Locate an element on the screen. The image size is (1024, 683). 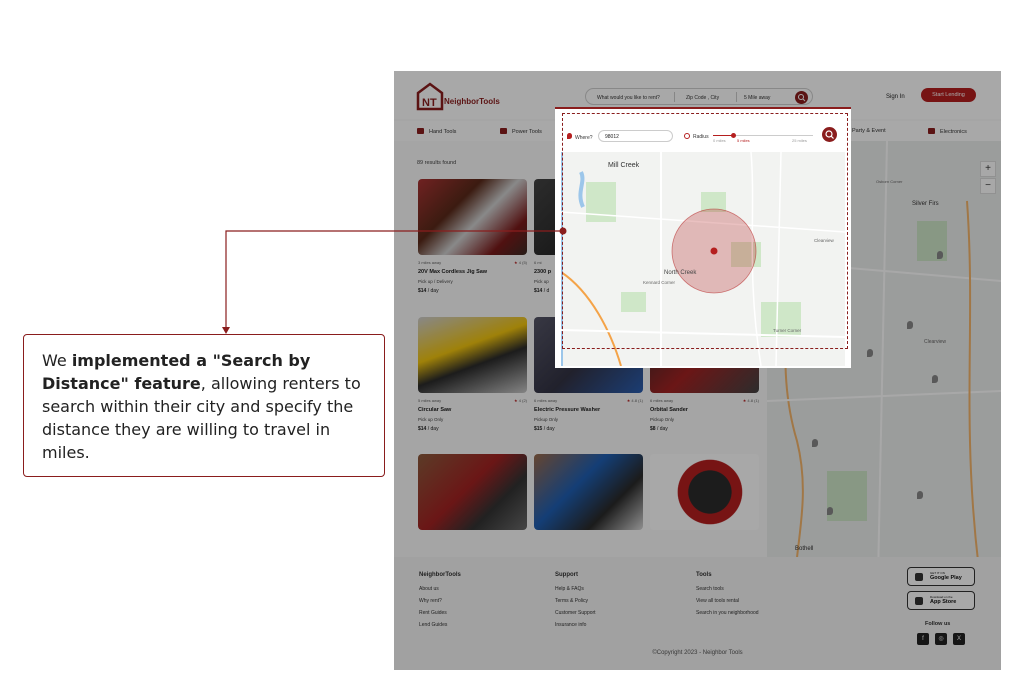
pickup-option: Pick up / Delivery is located at coordinates (435, 281).